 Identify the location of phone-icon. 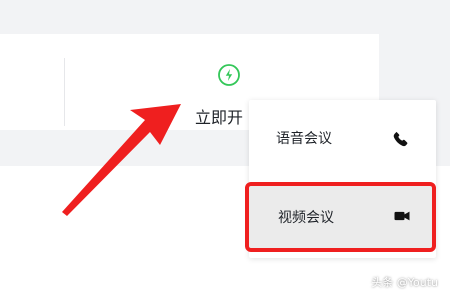
(400, 139).